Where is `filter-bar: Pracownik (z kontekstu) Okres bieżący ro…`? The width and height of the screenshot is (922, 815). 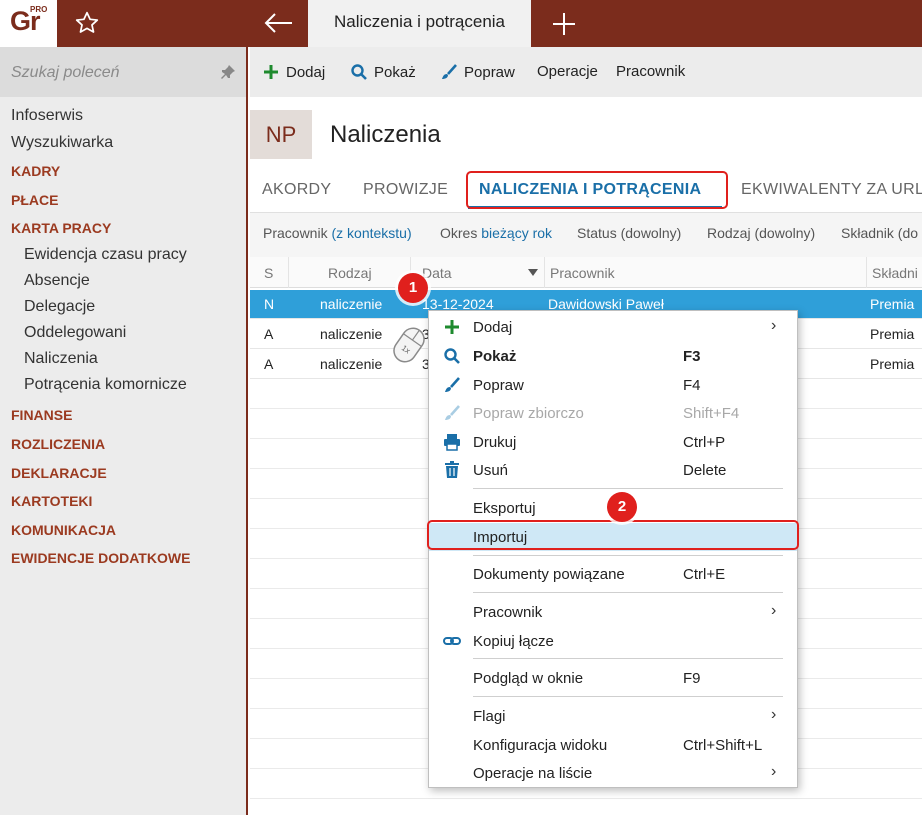 filter-bar: Pracownik (z kontekstu) Okres bieżący ro… is located at coordinates (586, 234).